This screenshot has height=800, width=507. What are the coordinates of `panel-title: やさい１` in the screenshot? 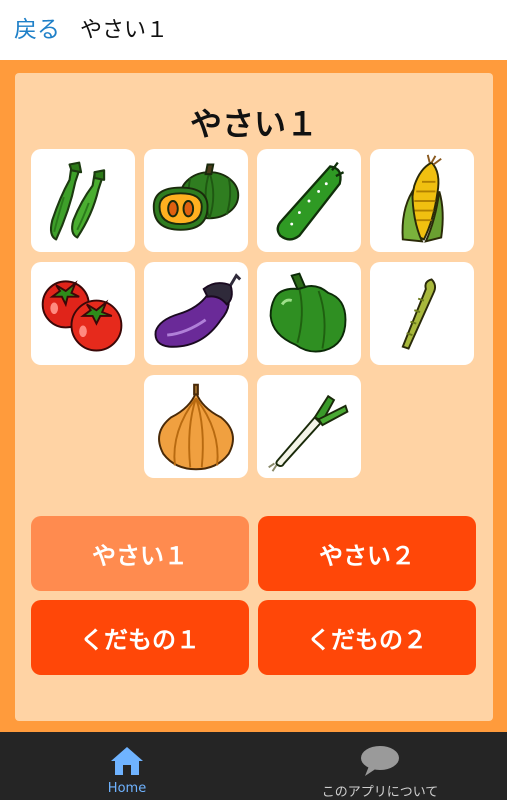 It's located at (253, 124).